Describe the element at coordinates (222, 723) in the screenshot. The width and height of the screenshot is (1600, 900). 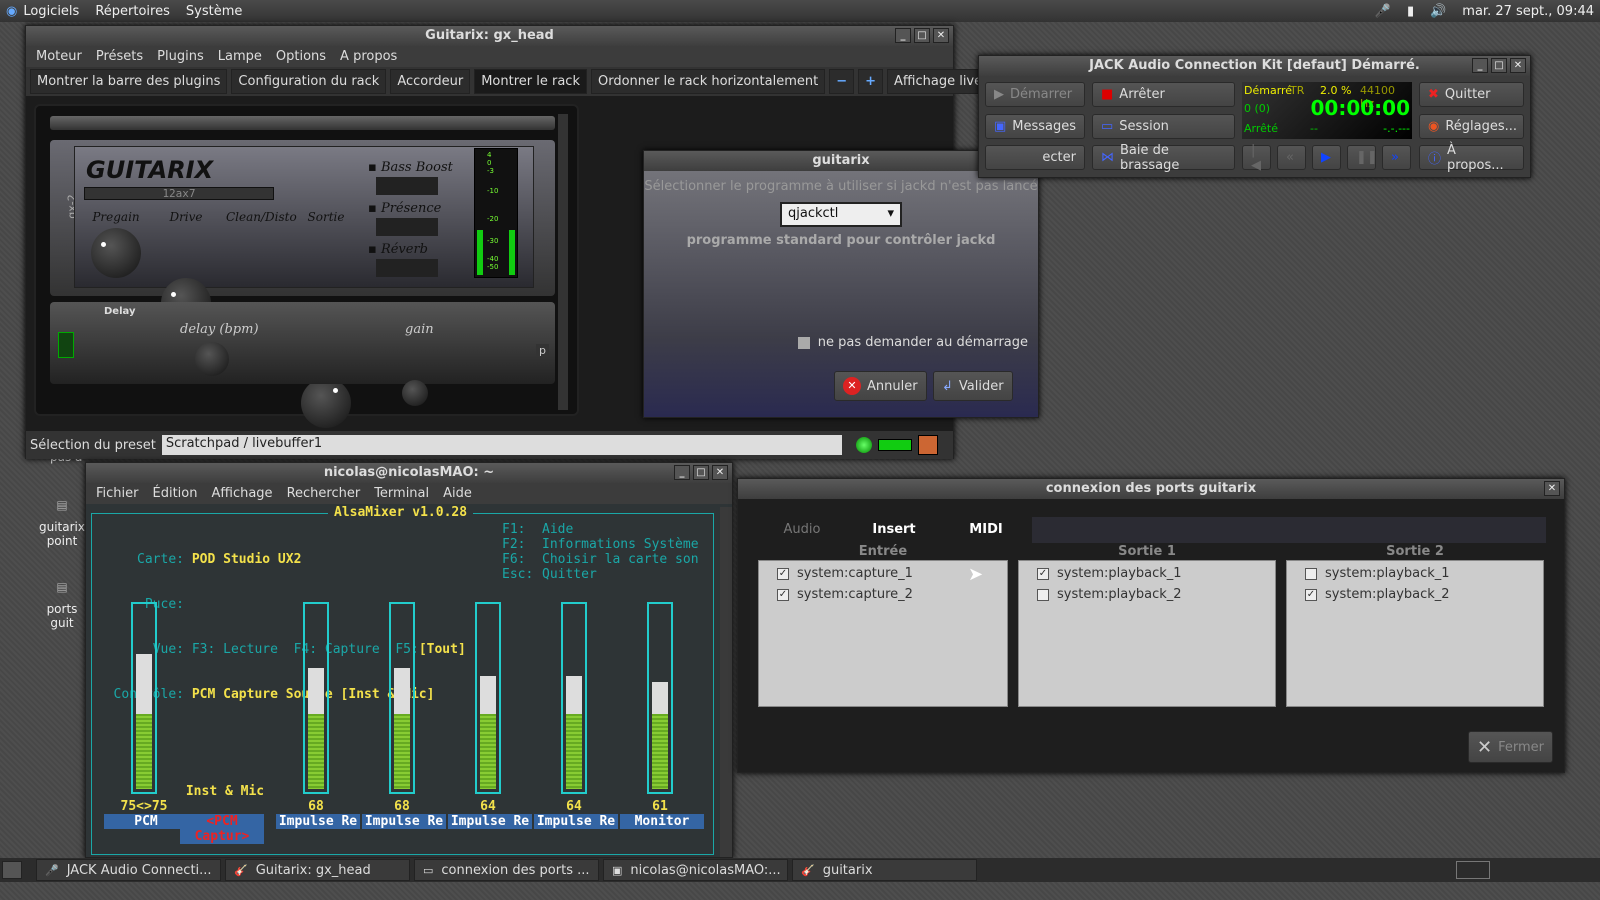
I see `mixer-channel: Inst & Mic <PCM Captur>` at that location.